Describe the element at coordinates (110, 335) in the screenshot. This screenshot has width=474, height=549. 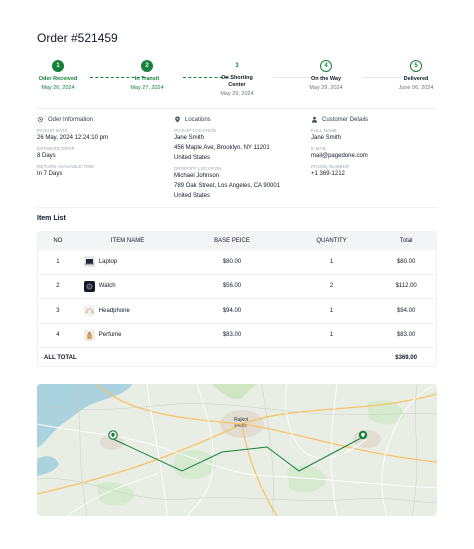
I see `row-item-name: Perfume` at that location.